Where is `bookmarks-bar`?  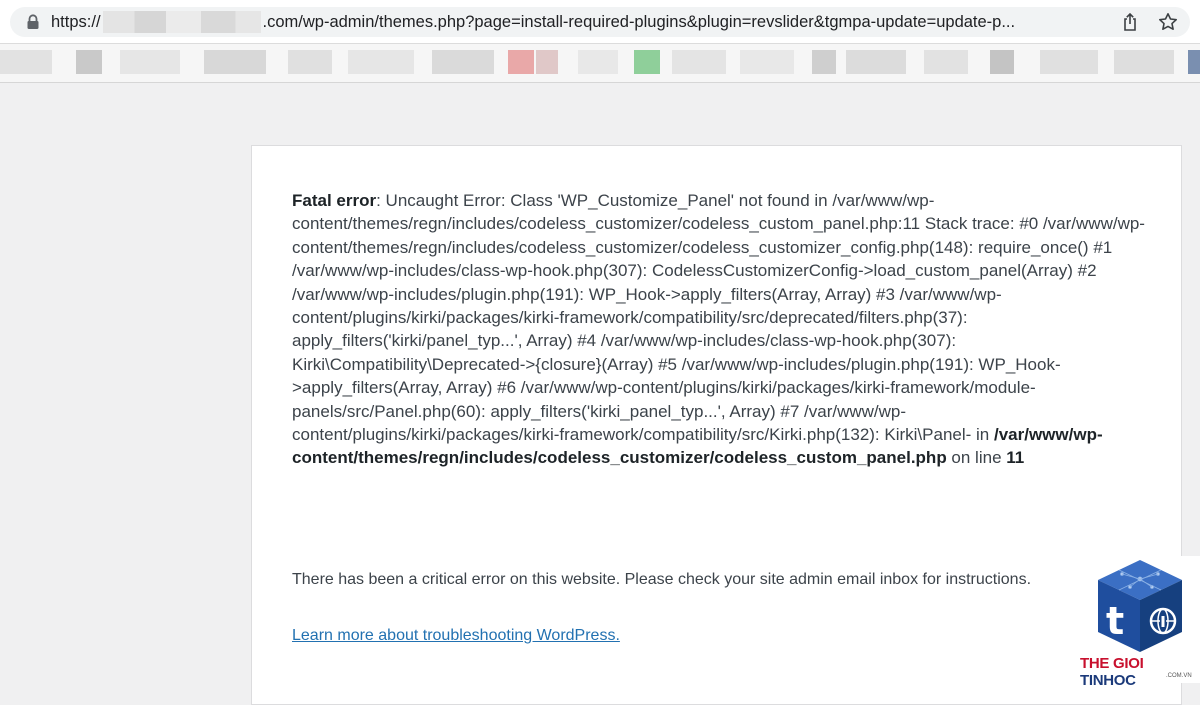
bookmarks-bar is located at coordinates (600, 63).